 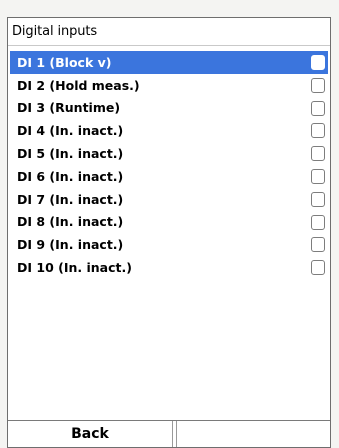 What do you see at coordinates (169, 199) in the screenshot?
I see `list-item-di7: DI 7 (In. inact.)` at bounding box center [169, 199].